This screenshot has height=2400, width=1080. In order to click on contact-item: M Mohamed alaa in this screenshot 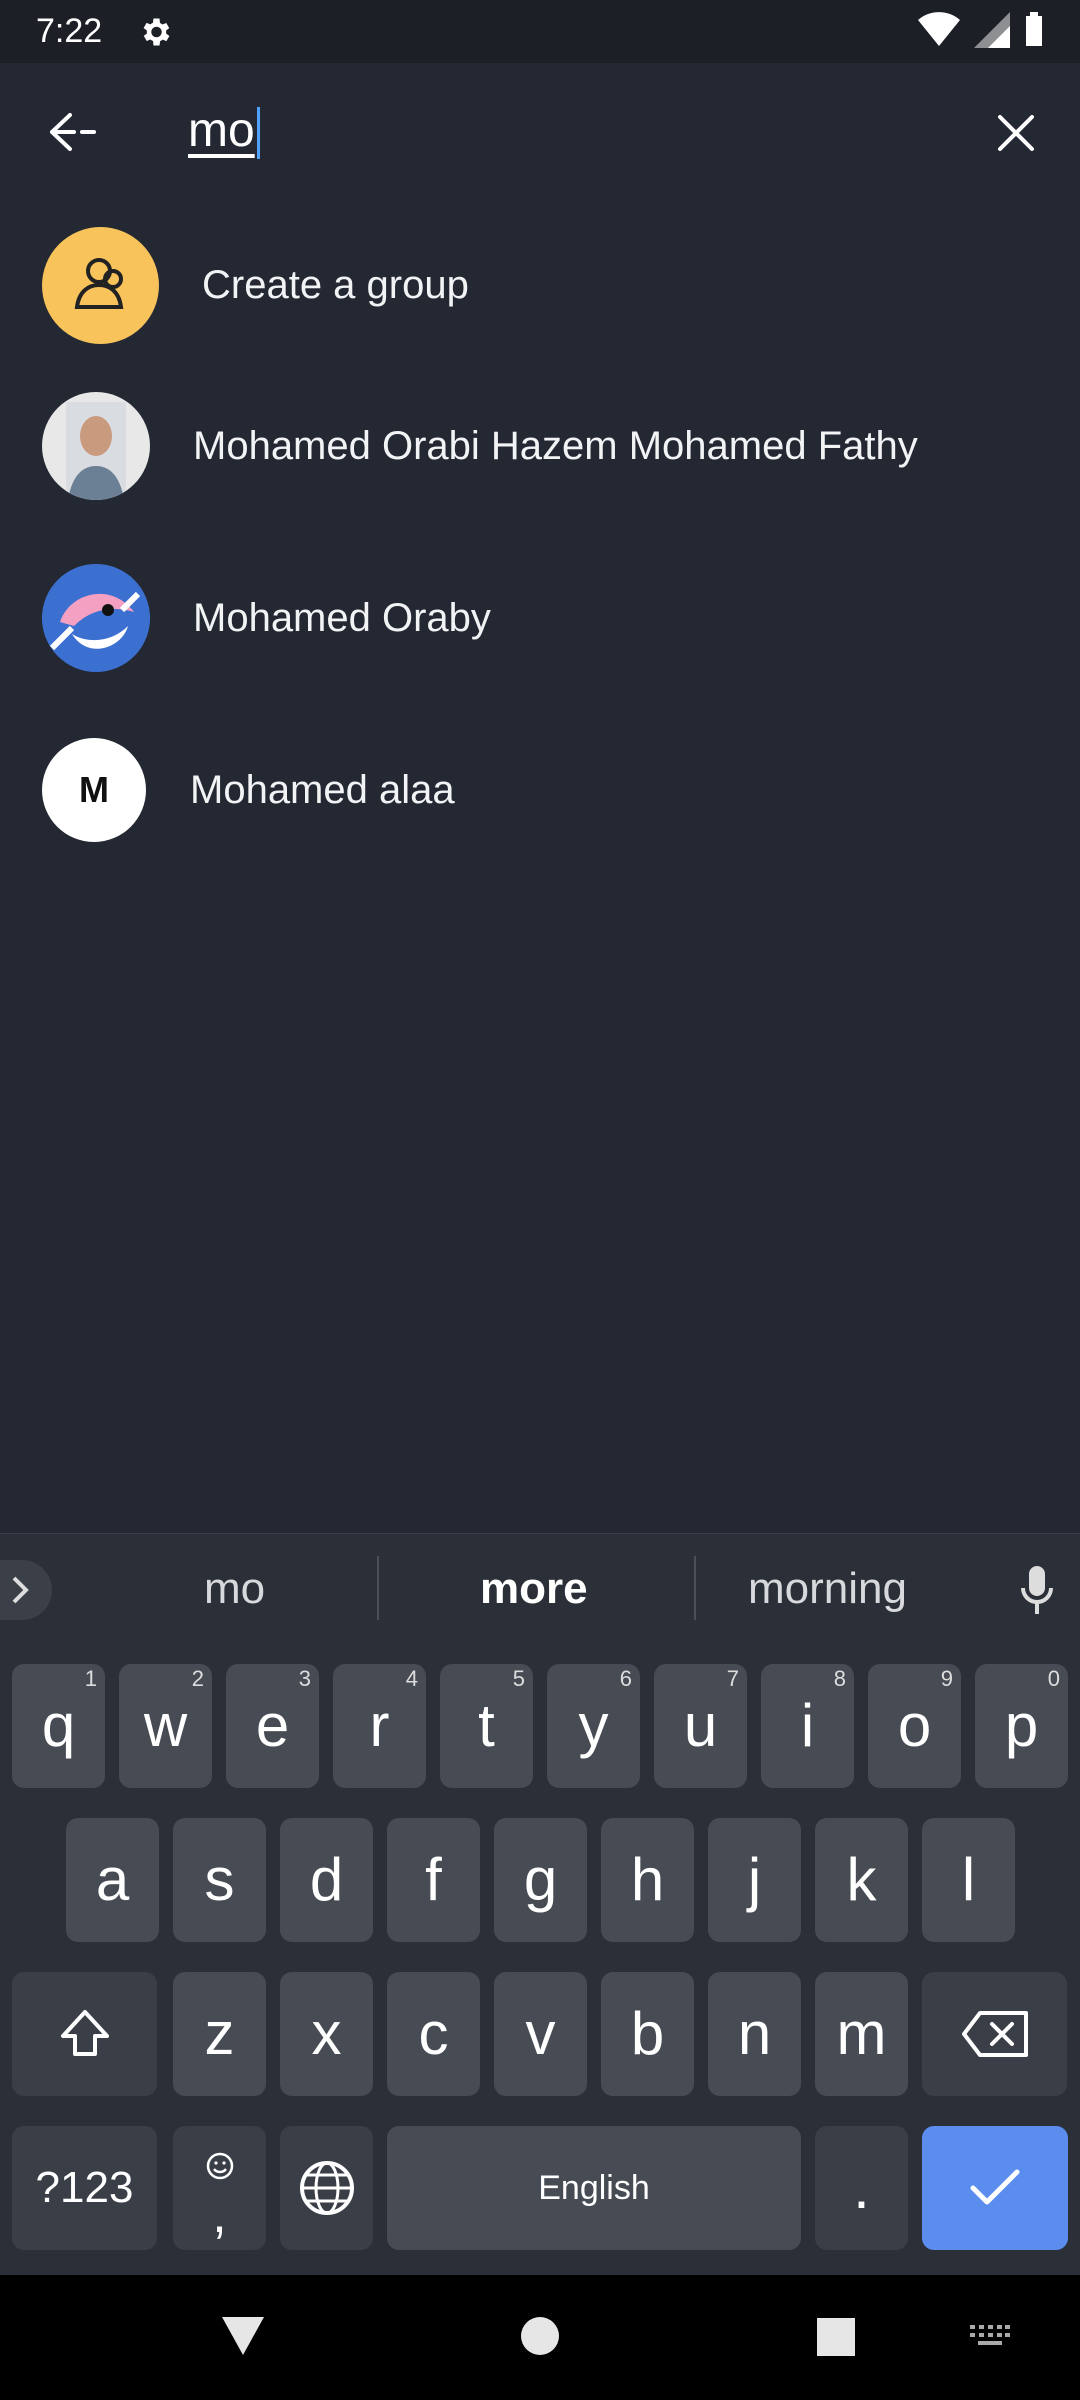, I will do `click(540, 790)`.